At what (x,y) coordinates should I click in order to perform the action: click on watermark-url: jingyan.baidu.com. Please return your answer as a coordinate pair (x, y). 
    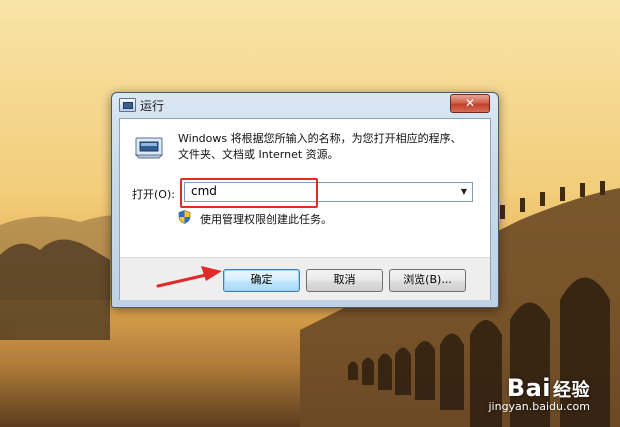
    Looking at the image, I should click on (539, 406).